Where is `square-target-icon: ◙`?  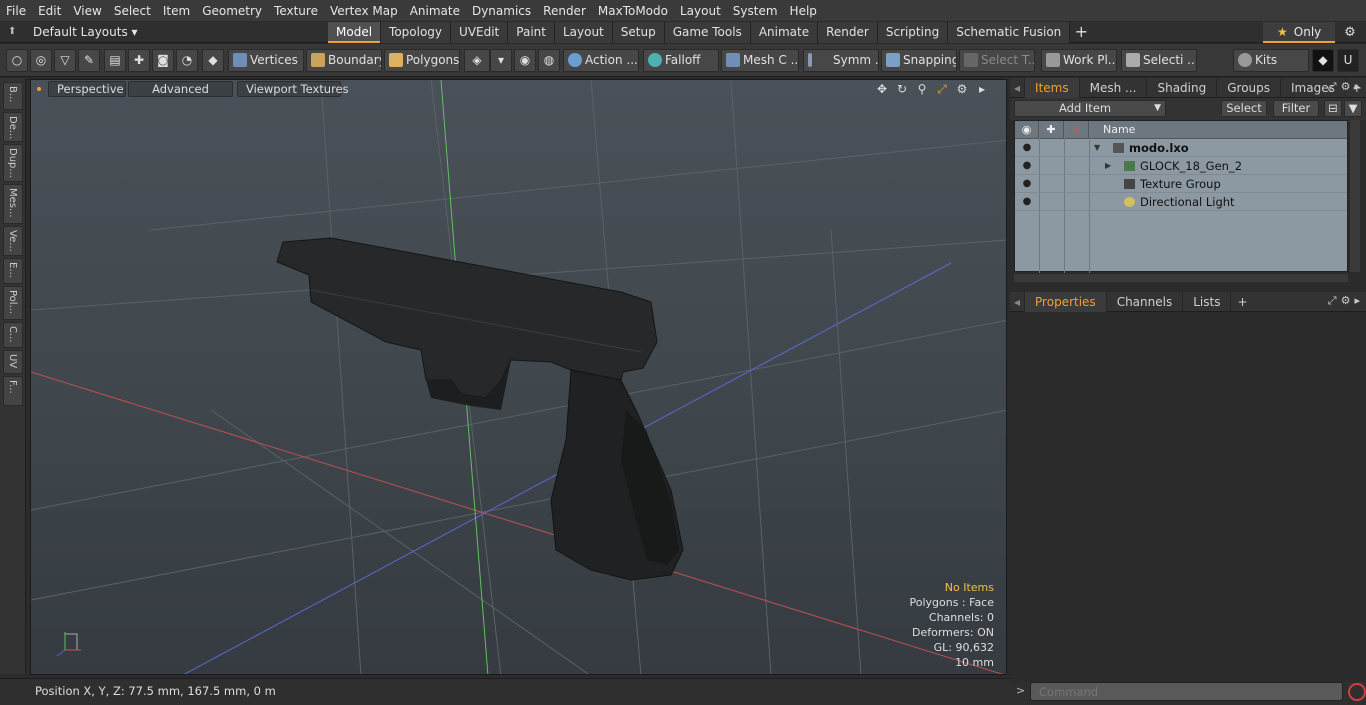 square-target-icon: ◙ is located at coordinates (163, 60).